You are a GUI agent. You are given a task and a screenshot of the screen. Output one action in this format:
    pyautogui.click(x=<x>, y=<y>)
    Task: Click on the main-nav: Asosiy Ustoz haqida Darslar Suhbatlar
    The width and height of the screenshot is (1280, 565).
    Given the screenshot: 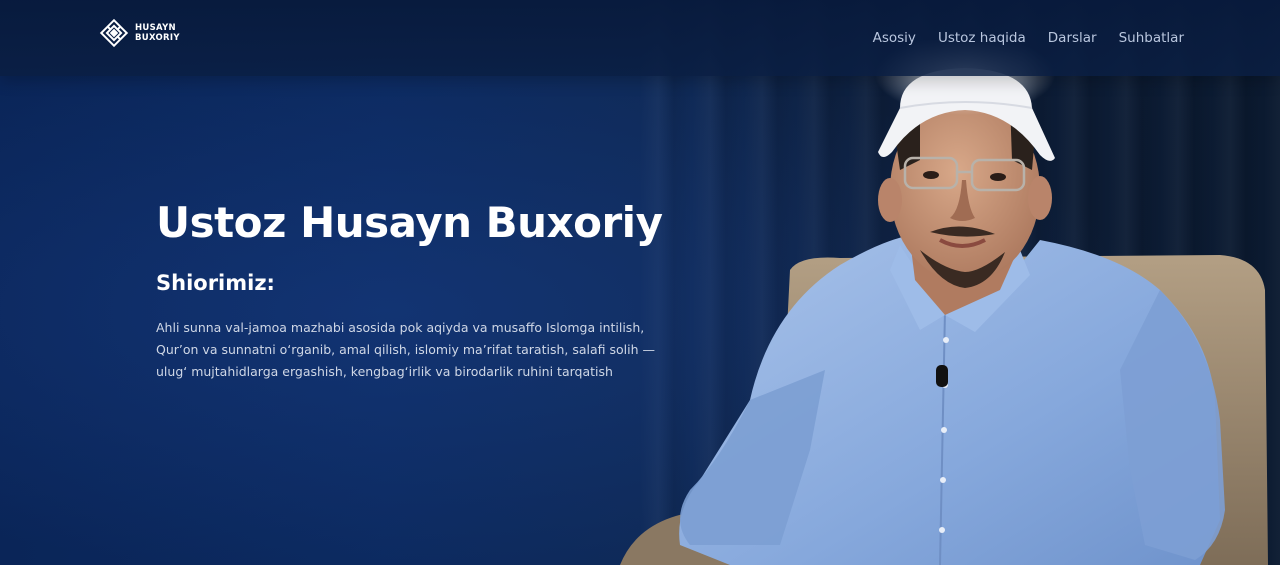 What is the action you would take?
    pyautogui.click(x=1028, y=38)
    